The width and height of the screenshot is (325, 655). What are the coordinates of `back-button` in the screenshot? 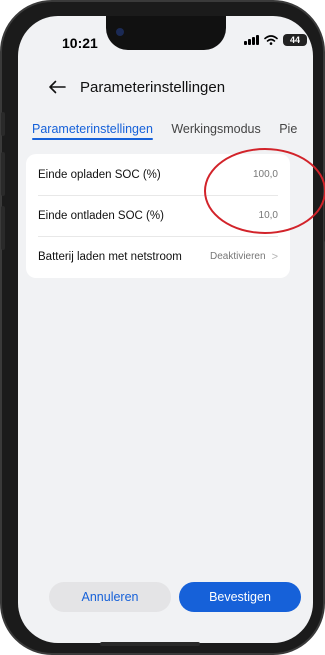 It's located at (57, 87).